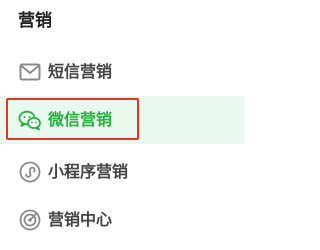 This screenshot has width=320, height=250. I want to click on menu-item-mini-program-marketing: 小程序营销, so click(122, 172).